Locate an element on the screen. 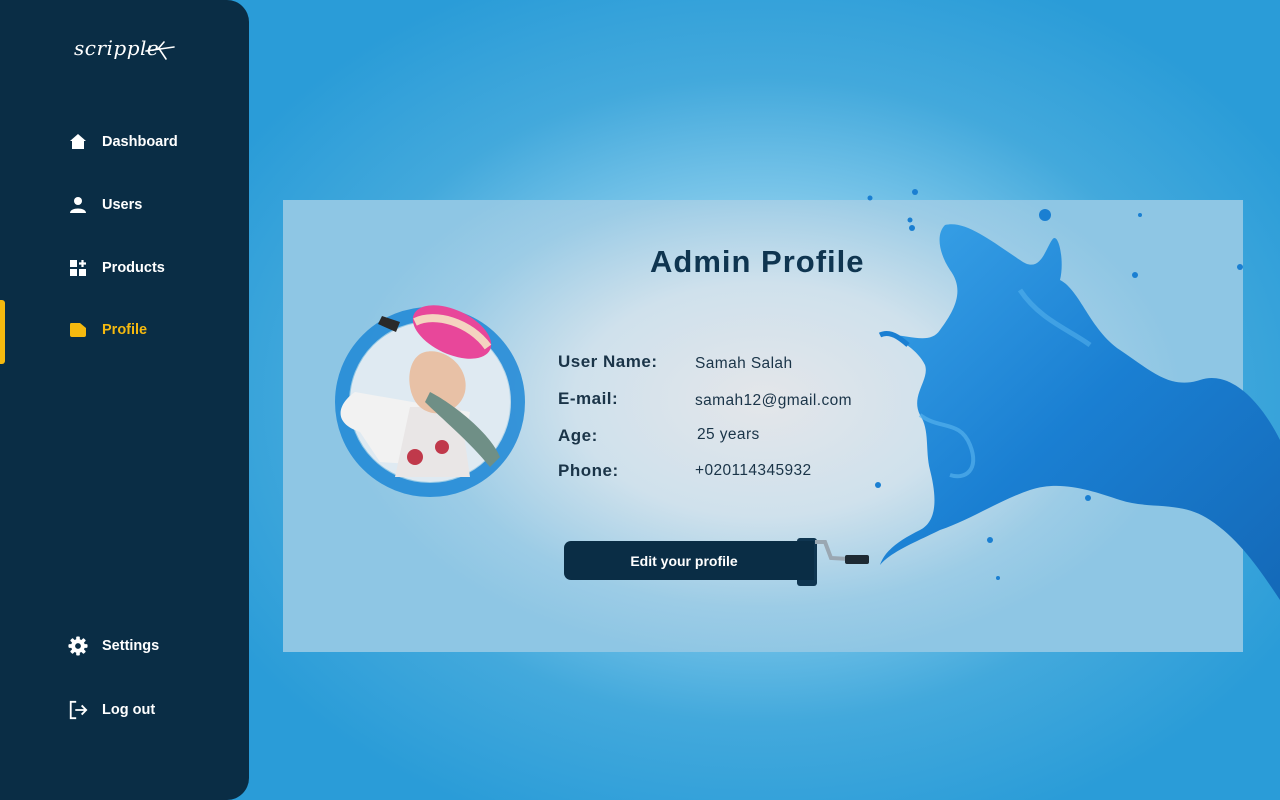 The image size is (1280, 800). sidebar-item-label: Settings is located at coordinates (131, 646).